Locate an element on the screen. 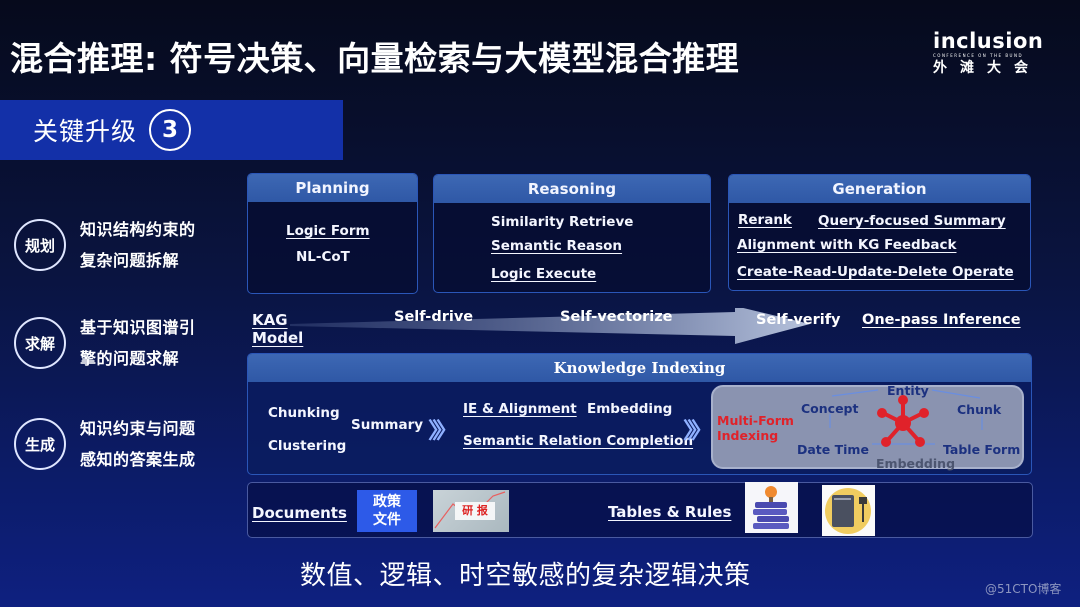  ki-item-embedding: Embedding is located at coordinates (630, 409).